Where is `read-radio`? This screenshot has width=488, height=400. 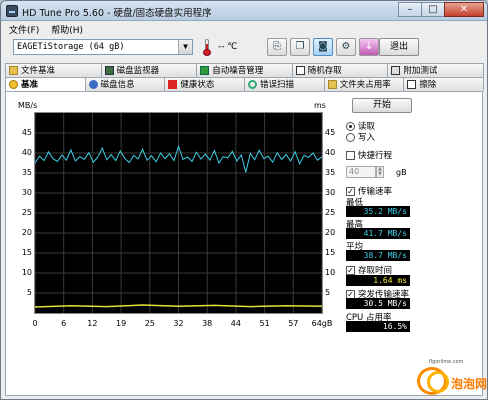
read-radio is located at coordinates (350, 126).